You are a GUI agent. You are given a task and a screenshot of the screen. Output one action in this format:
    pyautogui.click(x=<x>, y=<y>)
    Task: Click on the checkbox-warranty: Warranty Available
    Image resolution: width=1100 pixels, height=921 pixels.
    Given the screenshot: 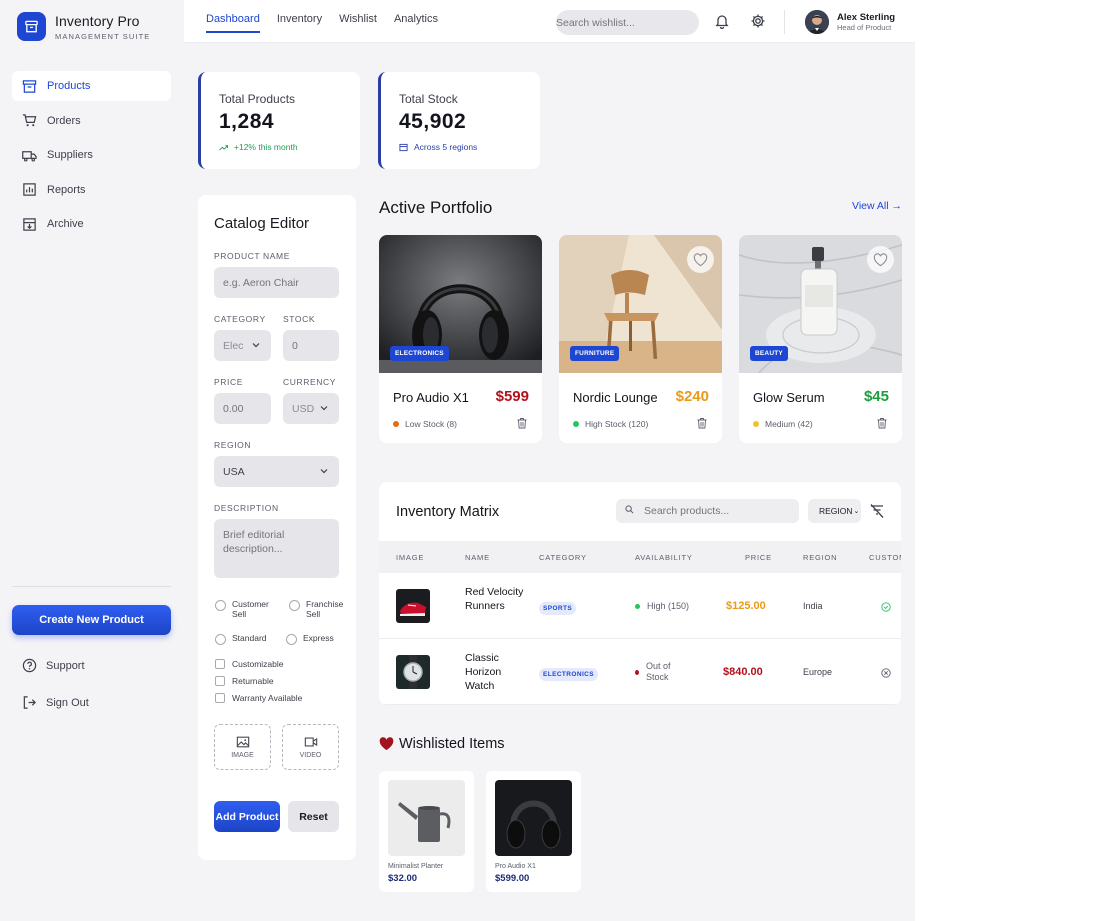 What is the action you would take?
    pyautogui.click(x=258, y=698)
    